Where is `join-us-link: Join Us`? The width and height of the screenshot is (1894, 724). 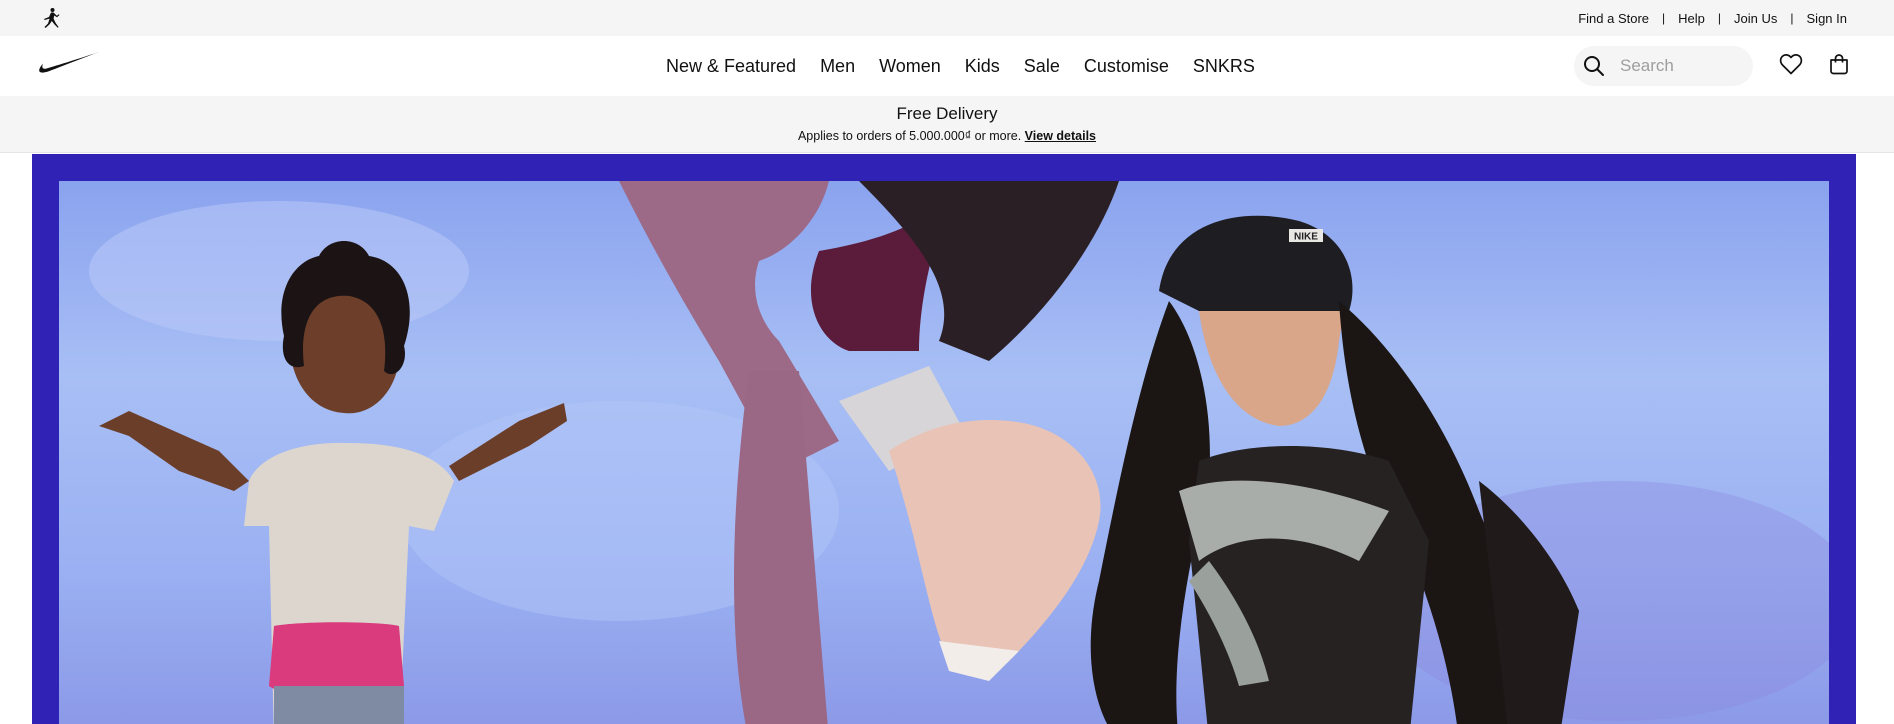 join-us-link: Join Us is located at coordinates (1755, 18).